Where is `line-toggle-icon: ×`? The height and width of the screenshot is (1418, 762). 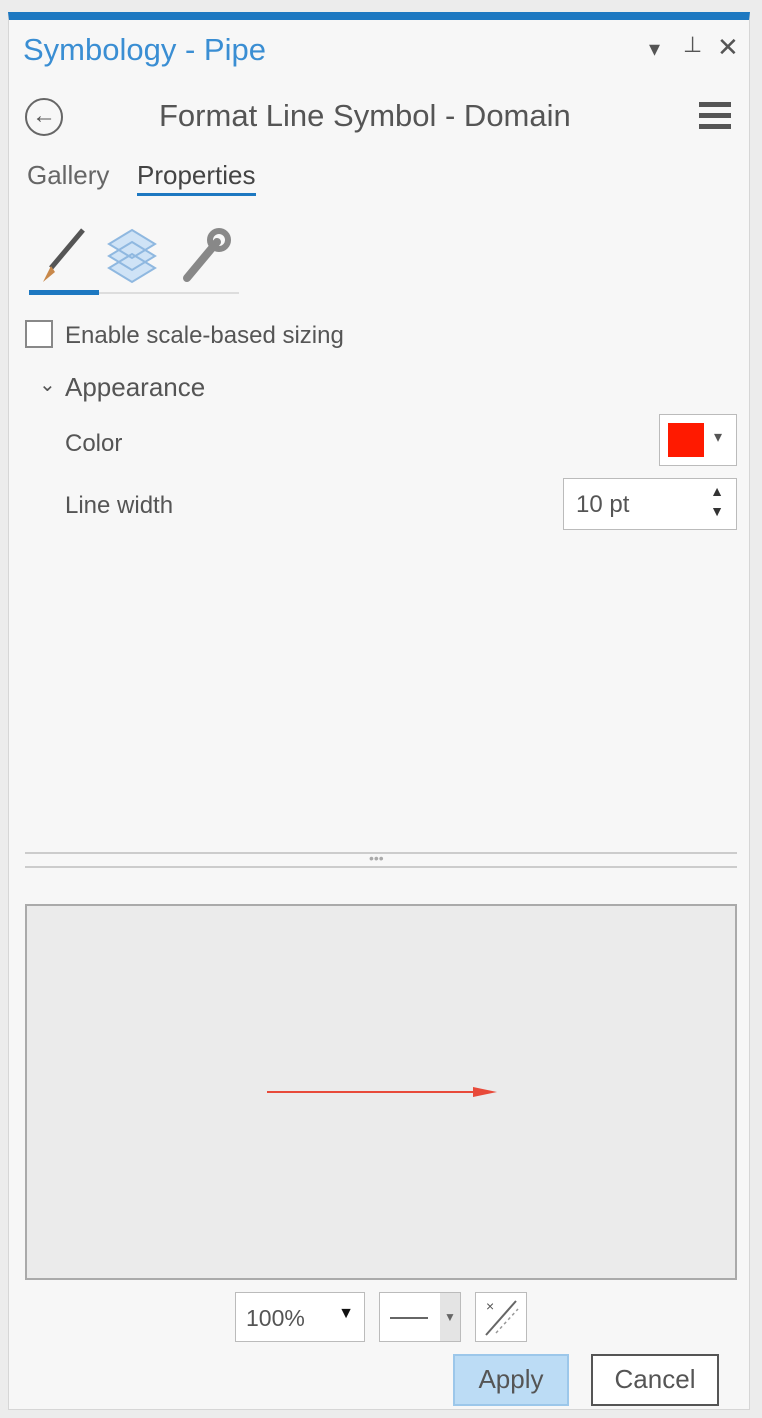
line-toggle-icon: × is located at coordinates (502, 1317).